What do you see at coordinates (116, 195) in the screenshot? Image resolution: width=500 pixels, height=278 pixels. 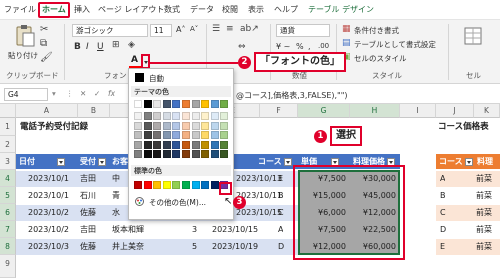 I see `cell-customer: 青` at bounding box center [116, 195].